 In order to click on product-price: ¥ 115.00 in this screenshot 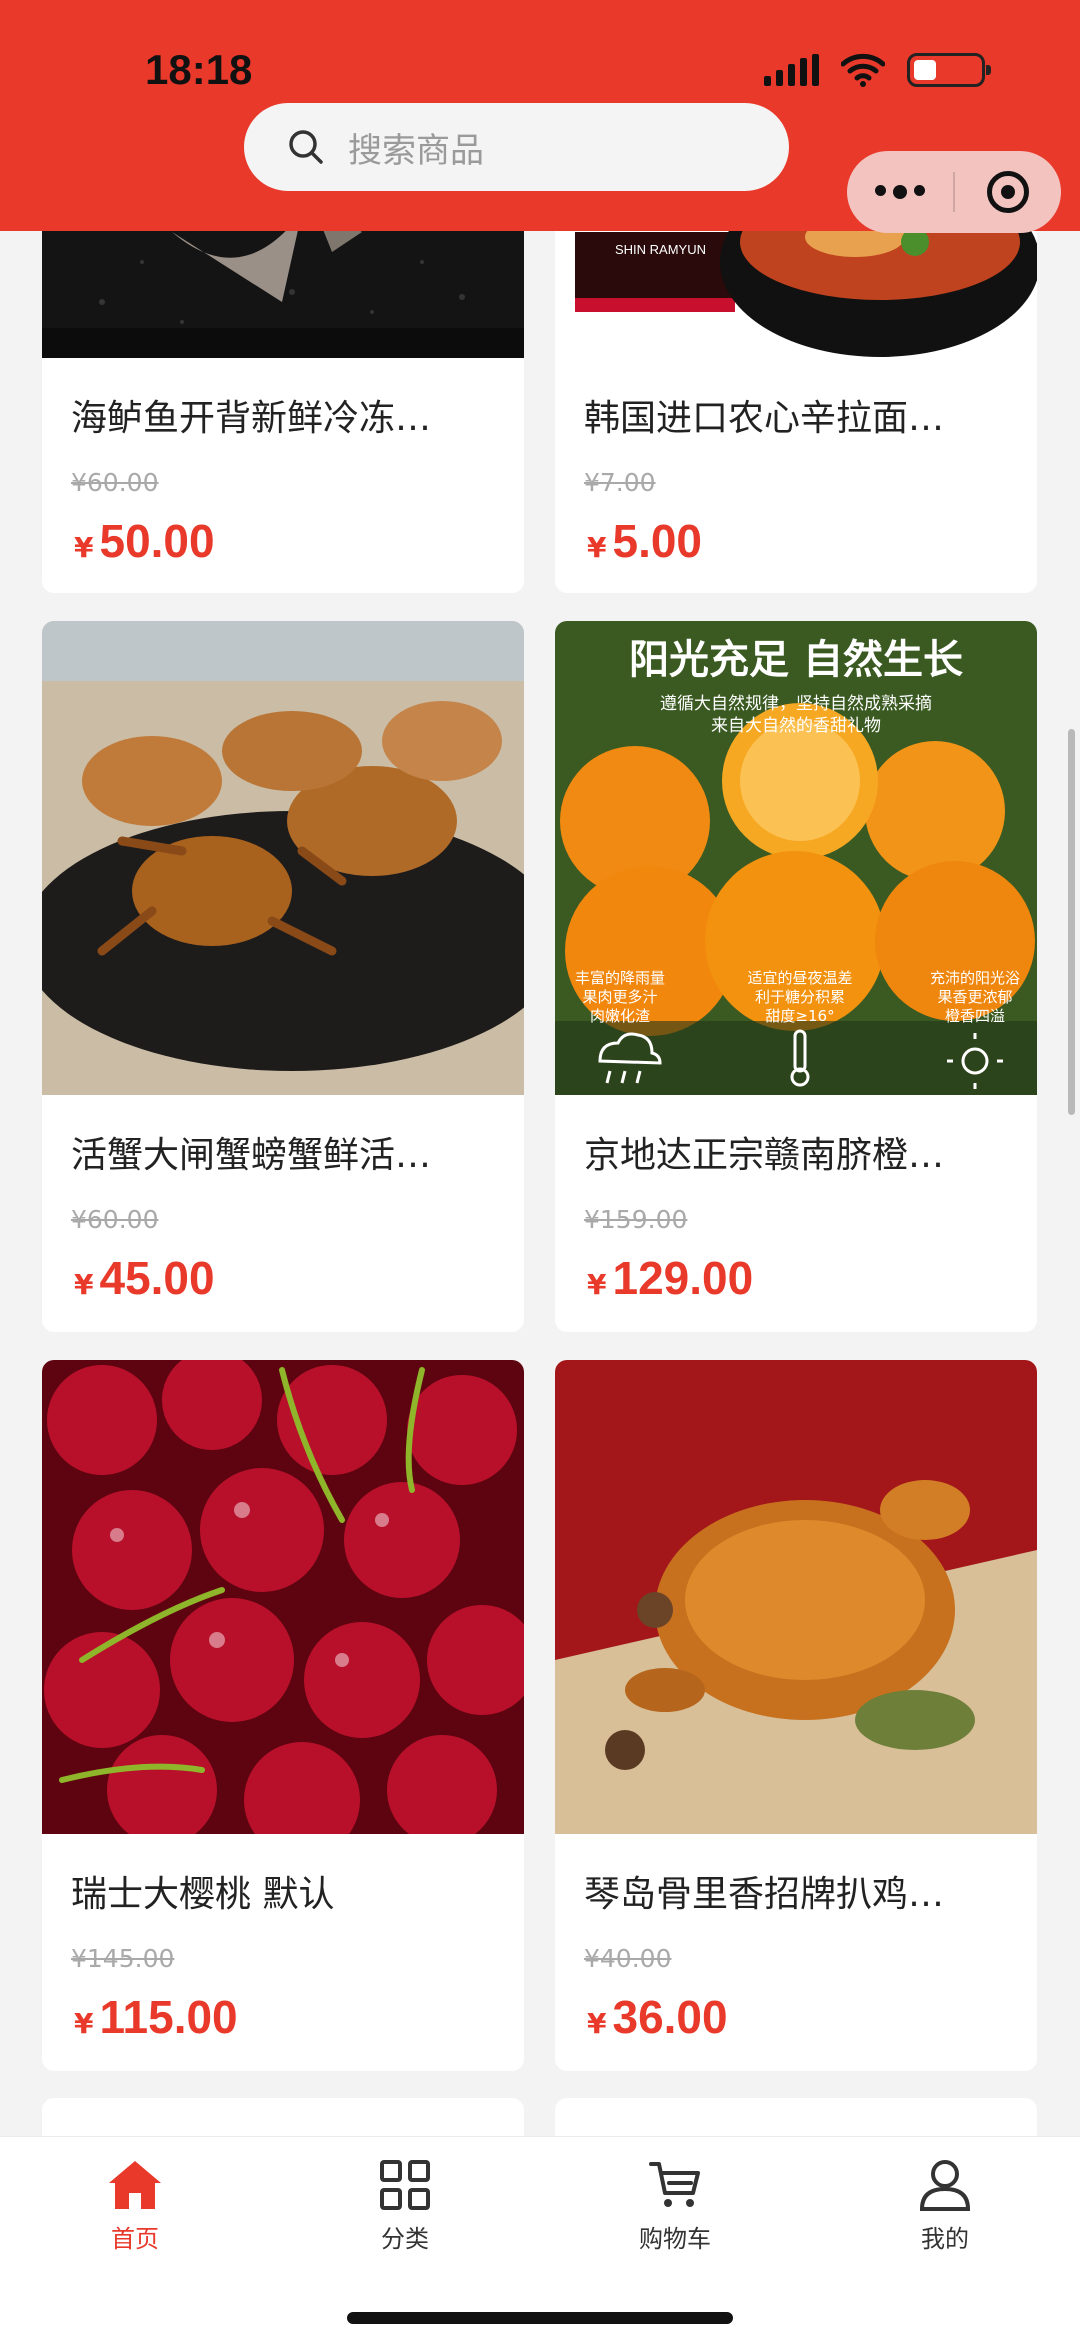, I will do `click(156, 2017)`.